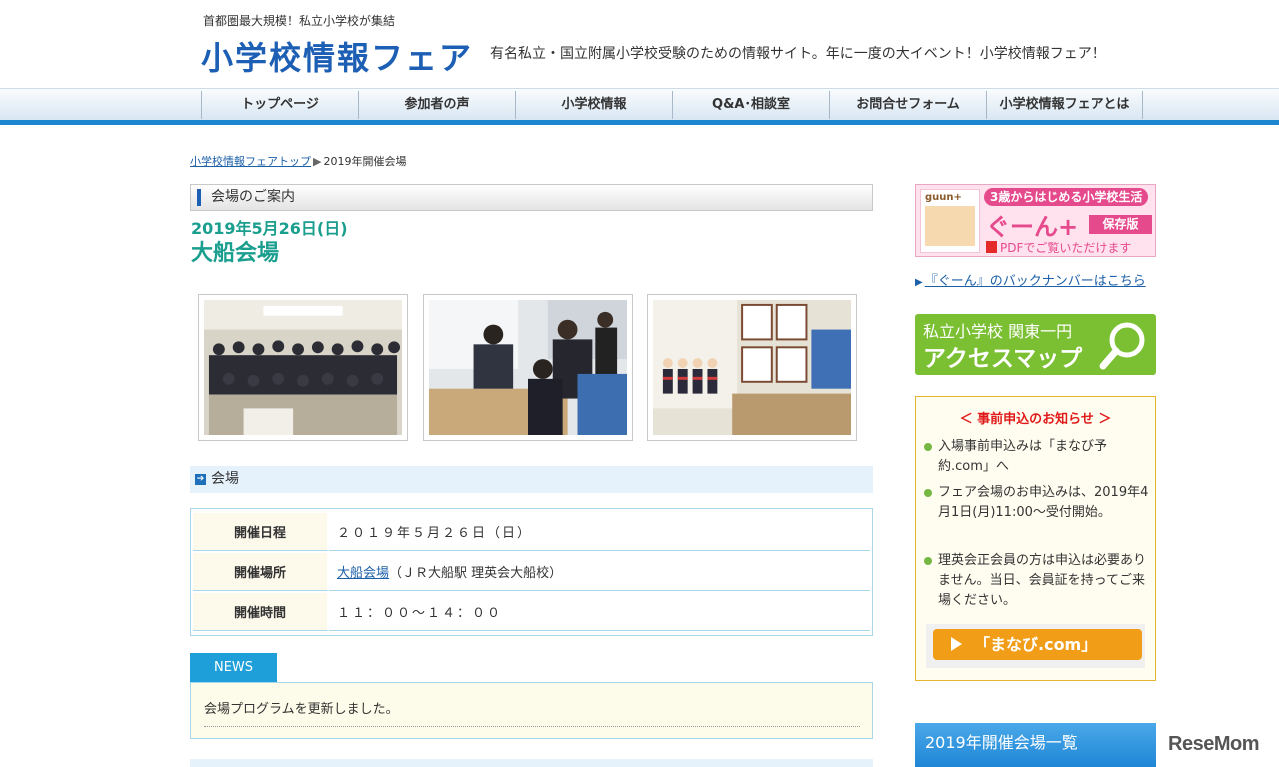 The width and height of the screenshot is (1279, 767). I want to click on access-map-button: 私立小学校 関東一円 アクセスマップ, so click(1035, 344).